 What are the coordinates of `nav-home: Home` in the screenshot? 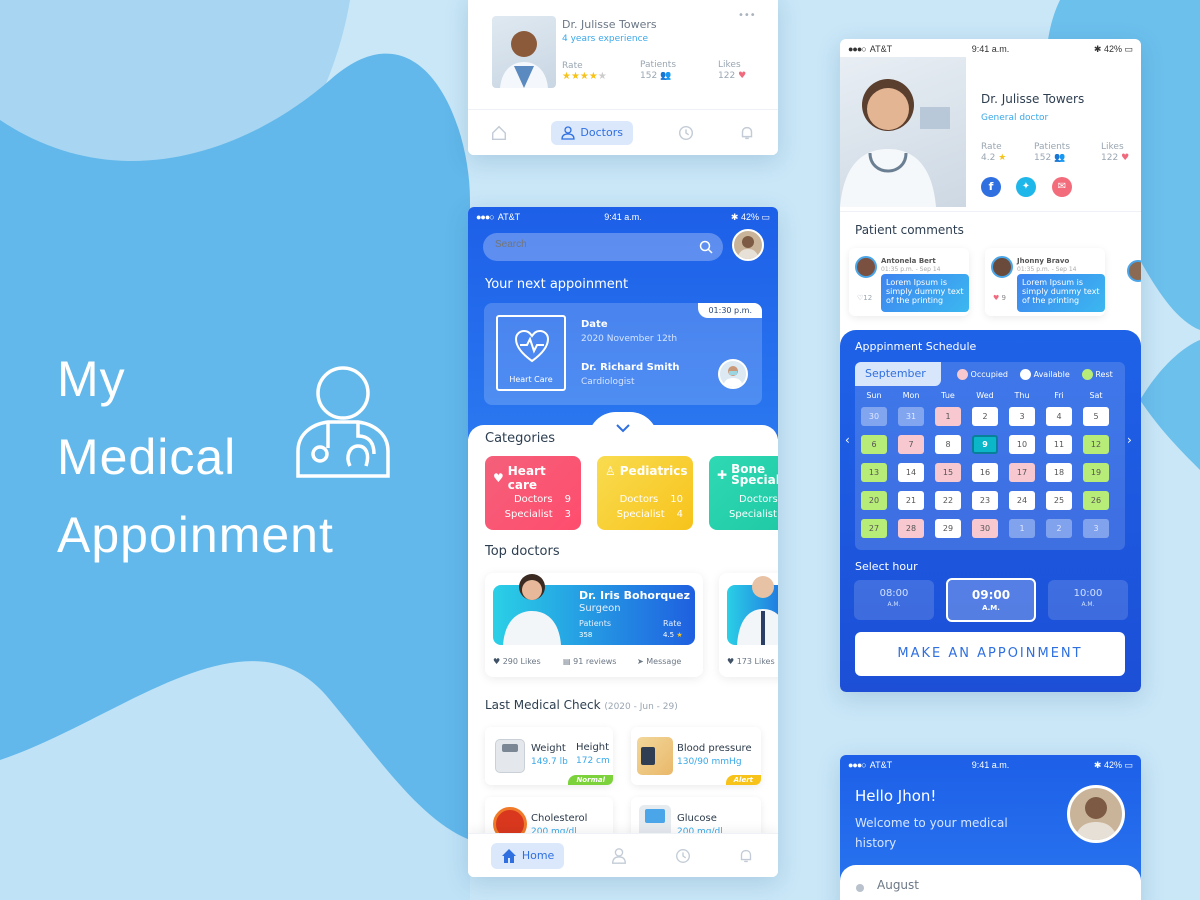 It's located at (527, 855).